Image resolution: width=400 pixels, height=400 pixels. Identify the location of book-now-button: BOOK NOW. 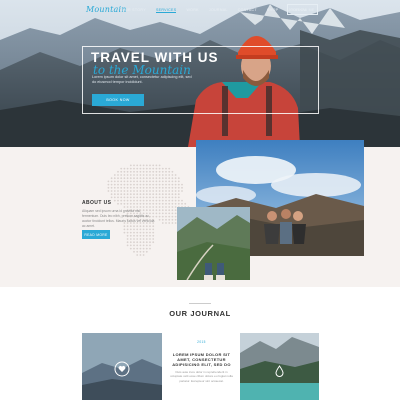
(118, 100).